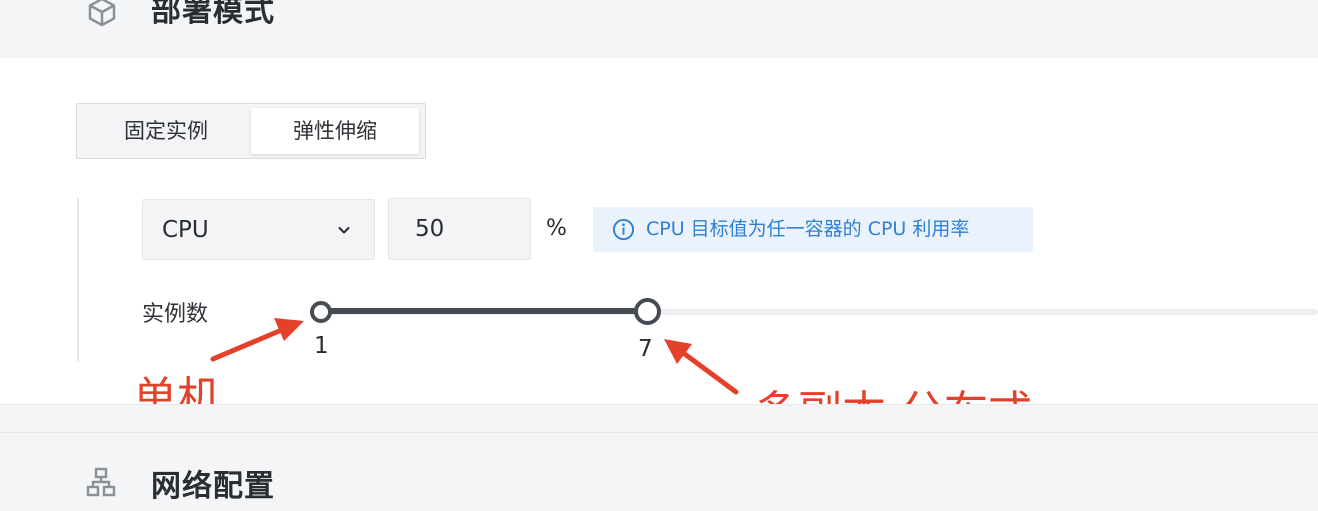 The height and width of the screenshot is (511, 1318). What do you see at coordinates (213, 486) in the screenshot?
I see `network-section-title: 网络配置` at bounding box center [213, 486].